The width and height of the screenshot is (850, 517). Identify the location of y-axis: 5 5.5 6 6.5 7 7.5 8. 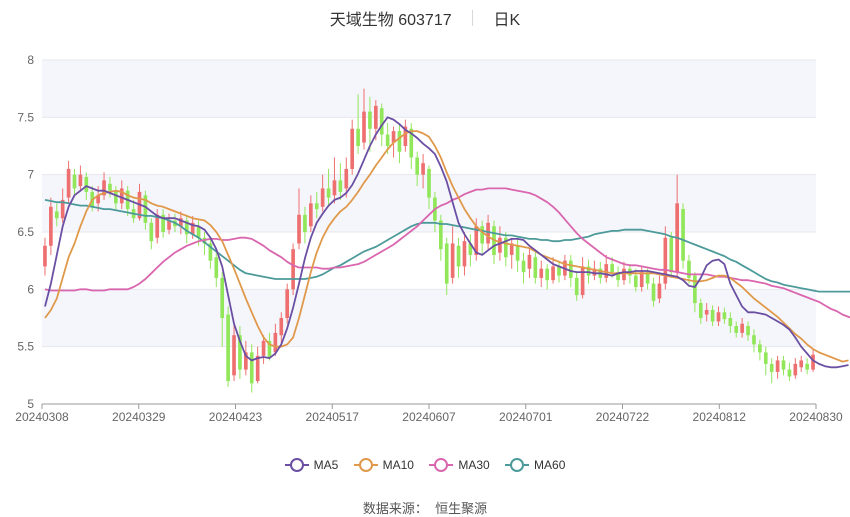
(25, 232).